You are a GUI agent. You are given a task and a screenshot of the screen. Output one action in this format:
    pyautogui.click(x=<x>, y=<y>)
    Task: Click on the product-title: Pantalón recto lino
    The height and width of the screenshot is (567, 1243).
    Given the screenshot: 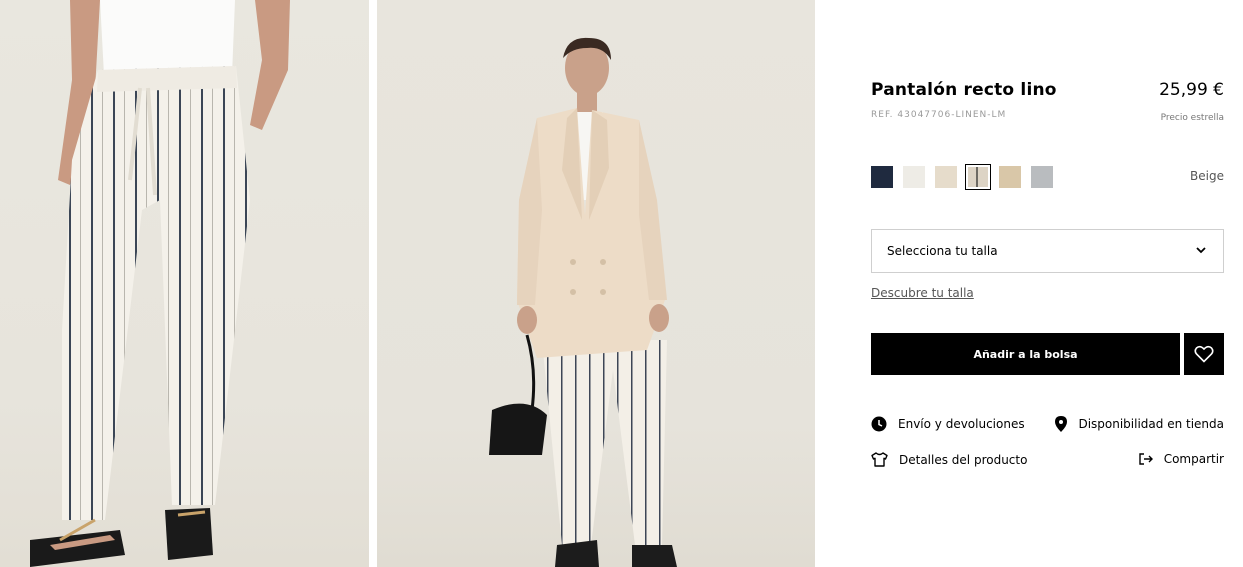 What is the action you would take?
    pyautogui.click(x=964, y=90)
    